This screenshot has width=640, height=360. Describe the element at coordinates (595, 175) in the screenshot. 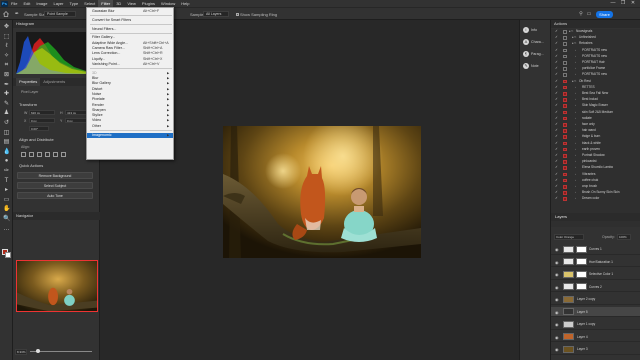

I see `action-item: ✓ › Vibrantes` at that location.